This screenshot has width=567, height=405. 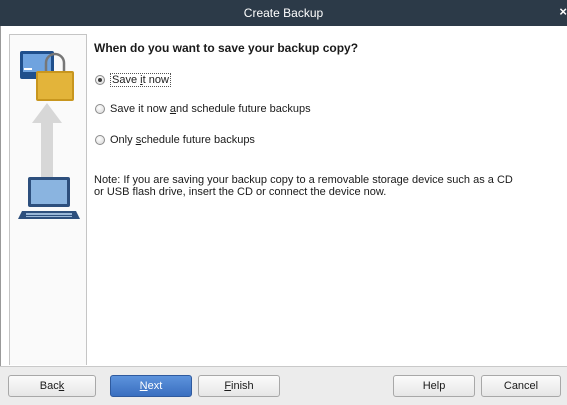 What do you see at coordinates (521, 386) in the screenshot?
I see `cancel-button: Cancel` at bounding box center [521, 386].